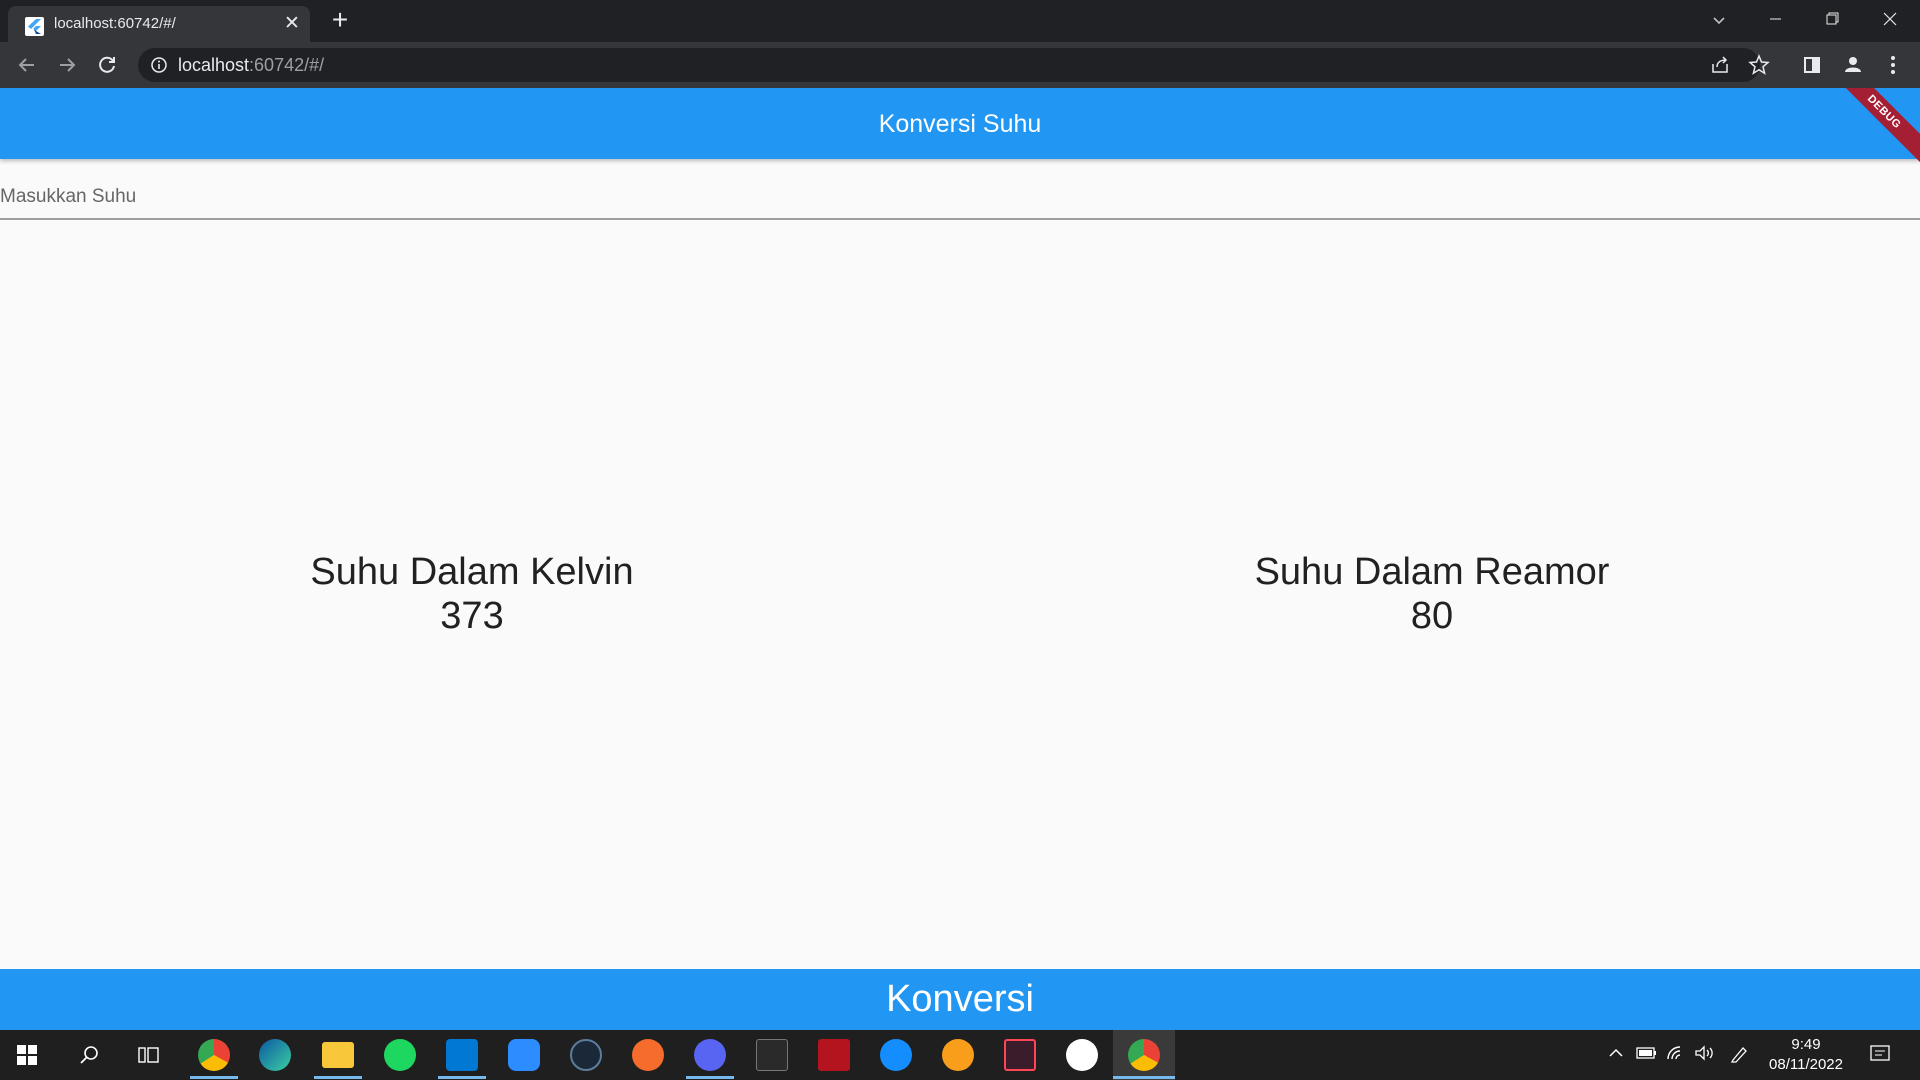 The image size is (1920, 1080). I want to click on kelvin-value: 373, so click(472, 616).